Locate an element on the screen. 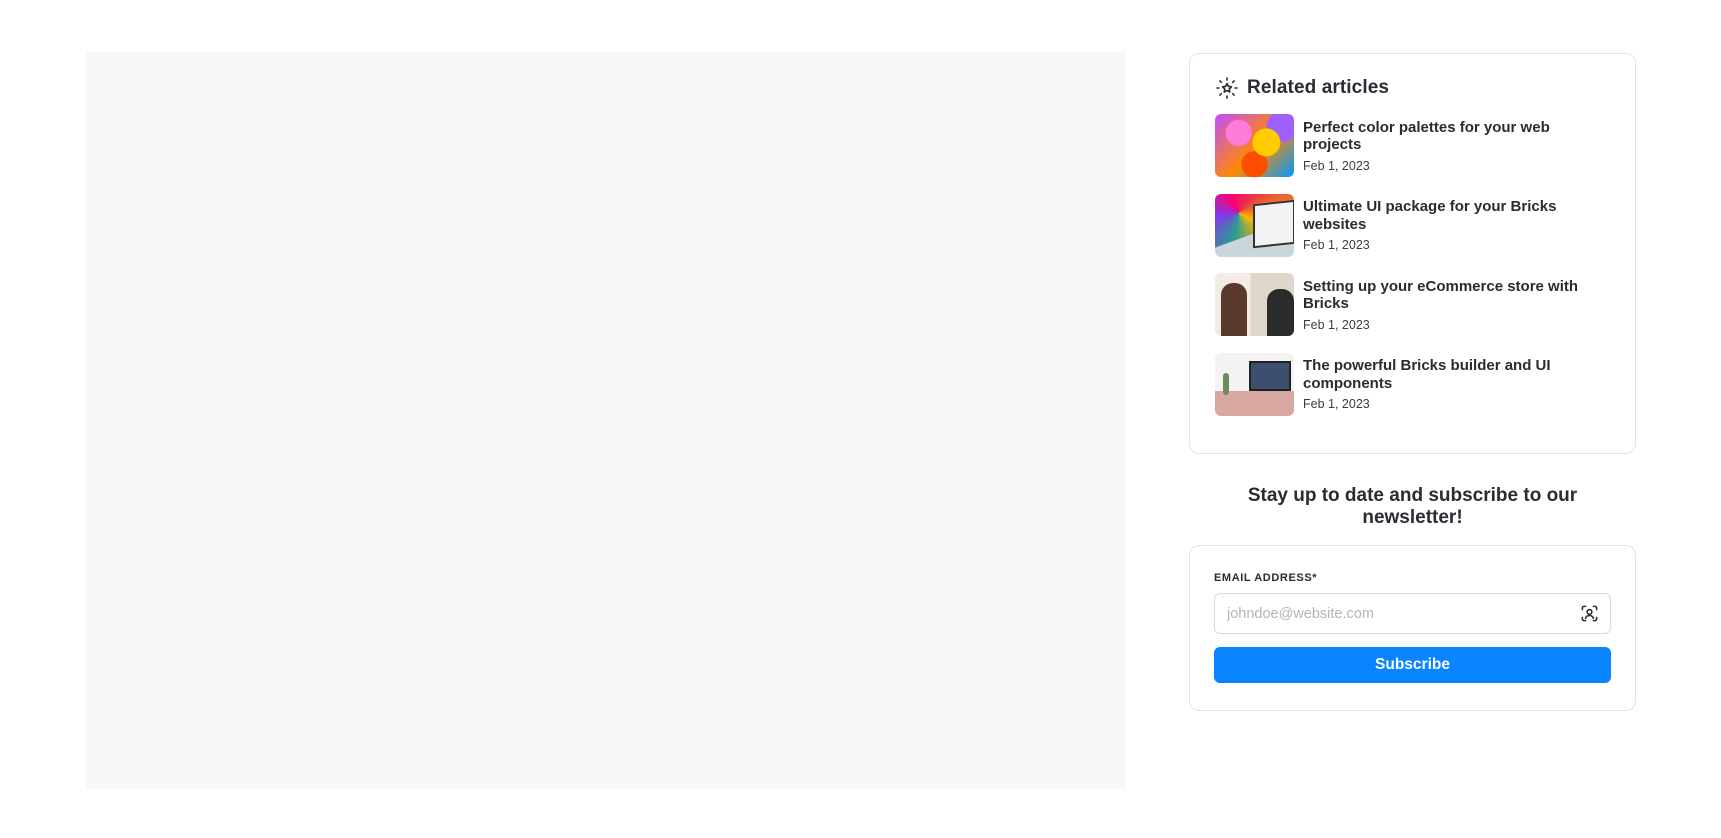  contact-scan-icon is located at coordinates (1589, 613).